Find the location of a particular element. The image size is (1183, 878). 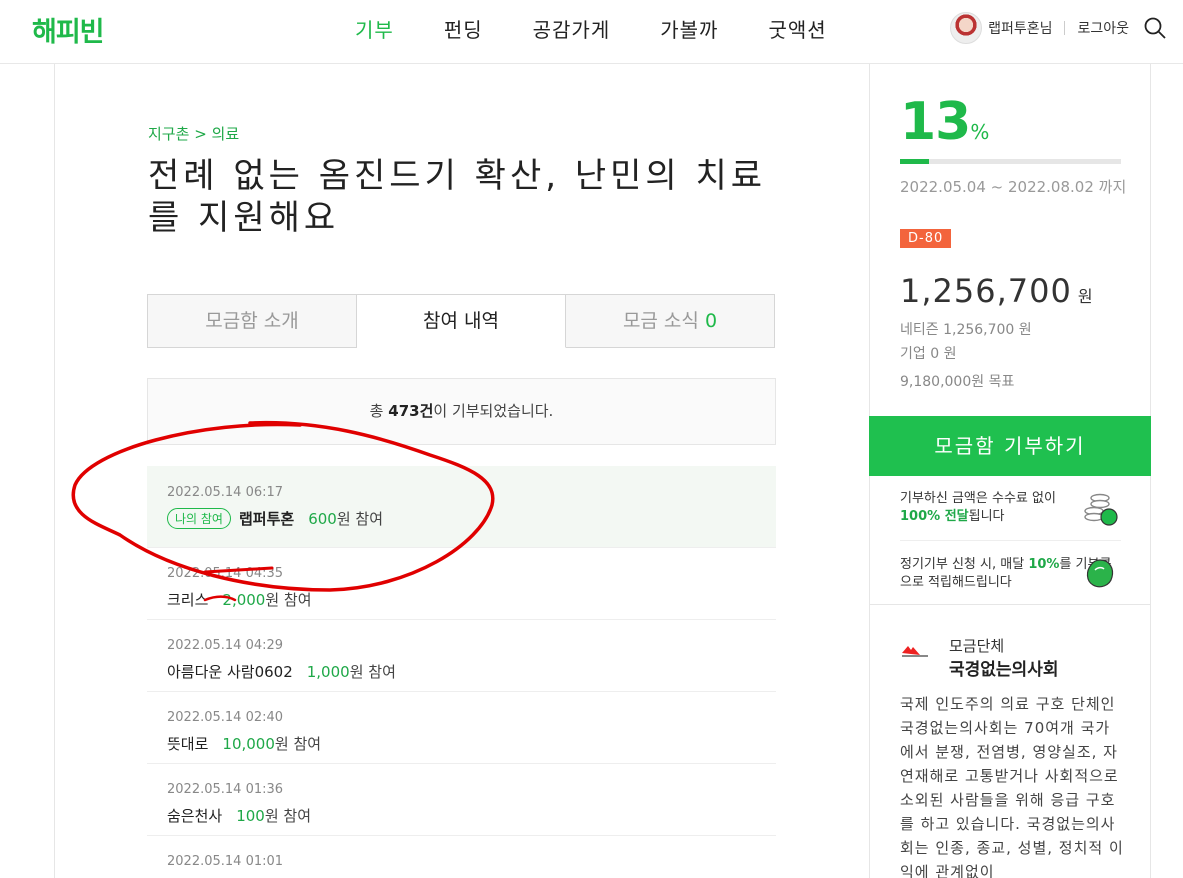

progress-fill is located at coordinates (914, 161).